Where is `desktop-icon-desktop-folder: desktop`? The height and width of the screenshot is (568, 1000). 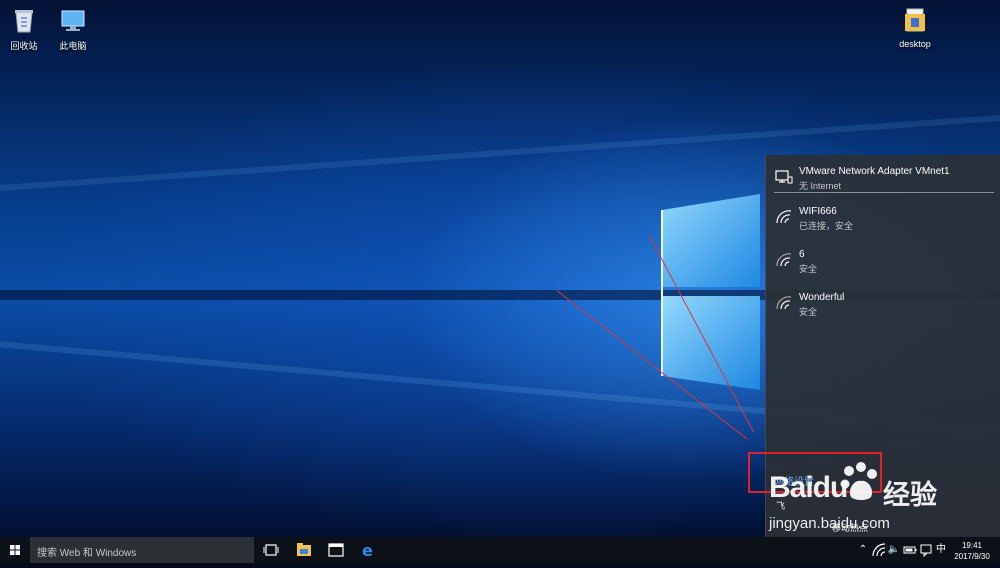
desktop-icon-desktop-folder: desktop is located at coordinates (915, 27).